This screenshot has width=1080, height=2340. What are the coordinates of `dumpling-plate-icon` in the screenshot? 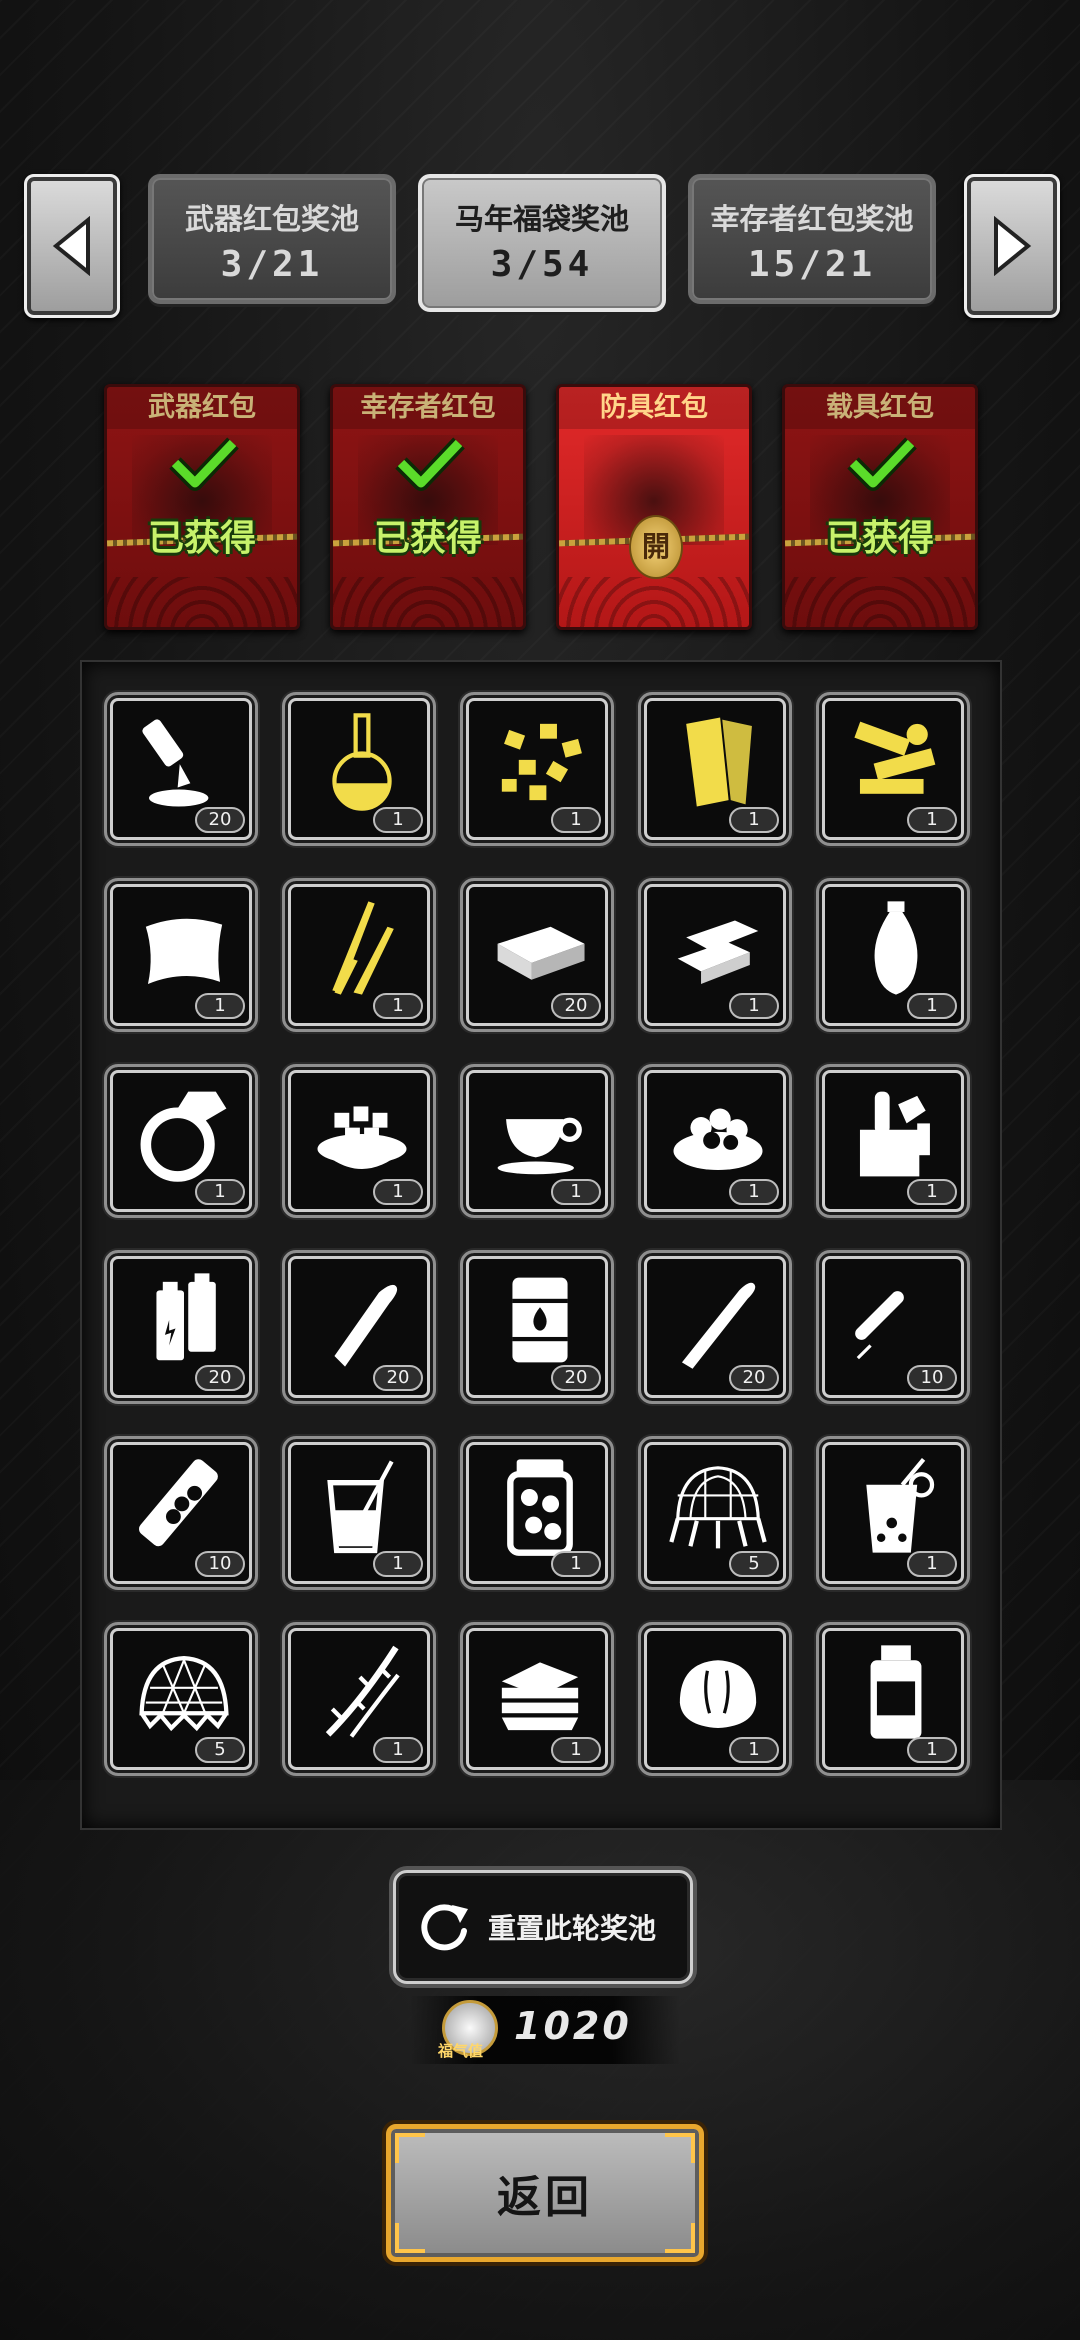 It's located at (718, 1139).